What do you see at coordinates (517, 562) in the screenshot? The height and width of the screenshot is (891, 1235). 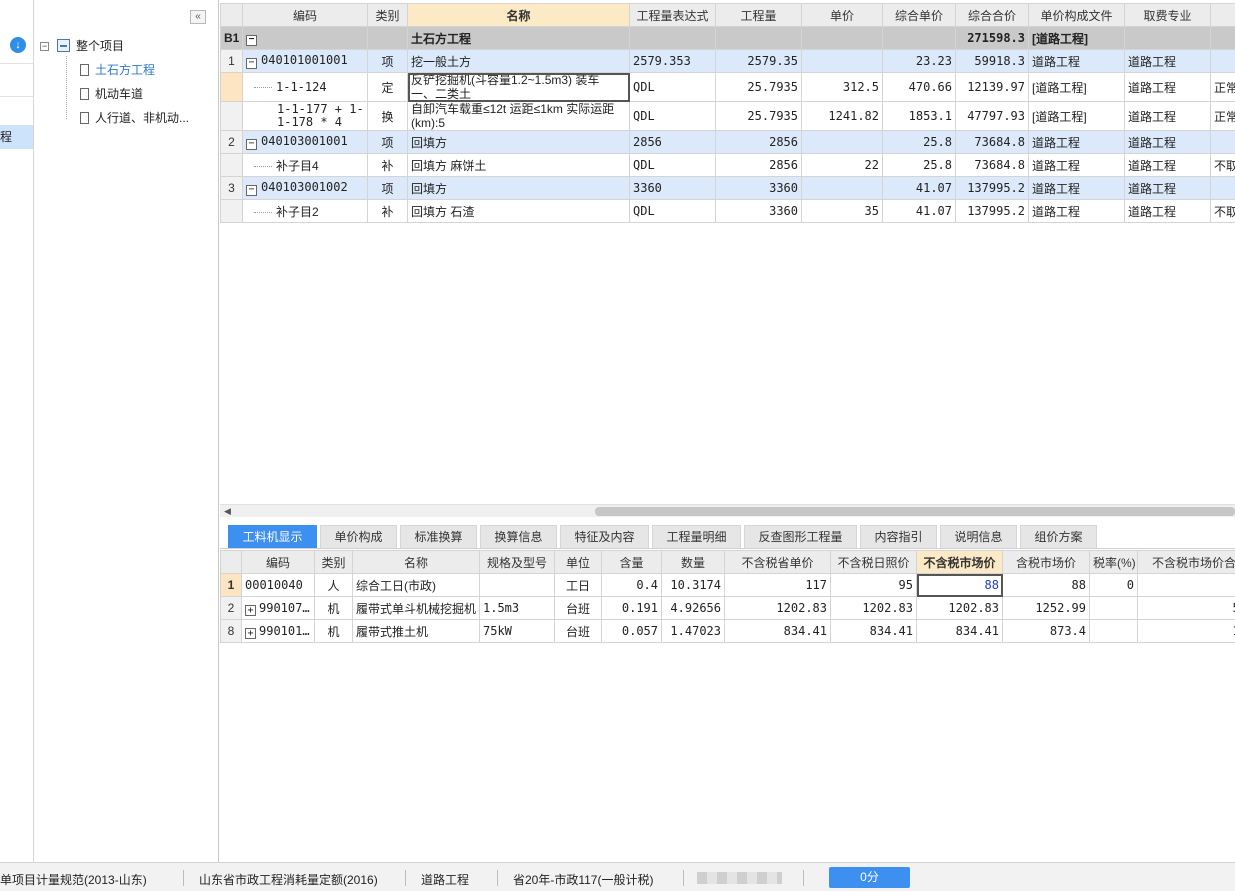 I see `header-spec: 规格及型号` at bounding box center [517, 562].